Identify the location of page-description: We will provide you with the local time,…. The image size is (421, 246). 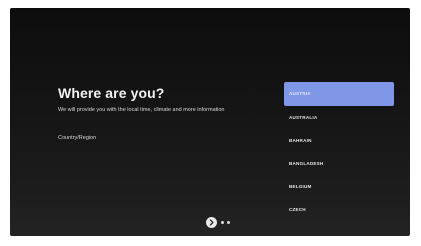
(141, 110).